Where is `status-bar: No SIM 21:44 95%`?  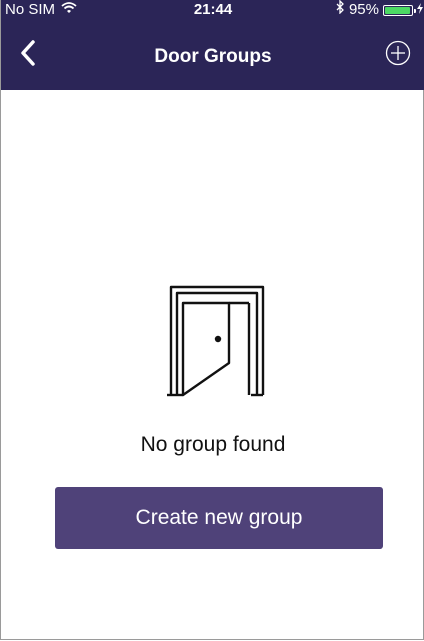
status-bar: No SIM 21:44 95% is located at coordinates (212, 10).